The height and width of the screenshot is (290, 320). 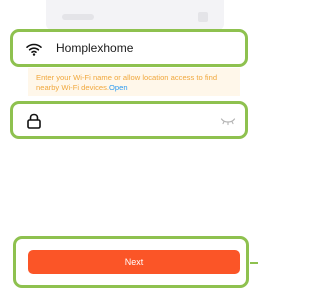 I want to click on wifi-name-value: Homplexhome, so click(x=95, y=48).